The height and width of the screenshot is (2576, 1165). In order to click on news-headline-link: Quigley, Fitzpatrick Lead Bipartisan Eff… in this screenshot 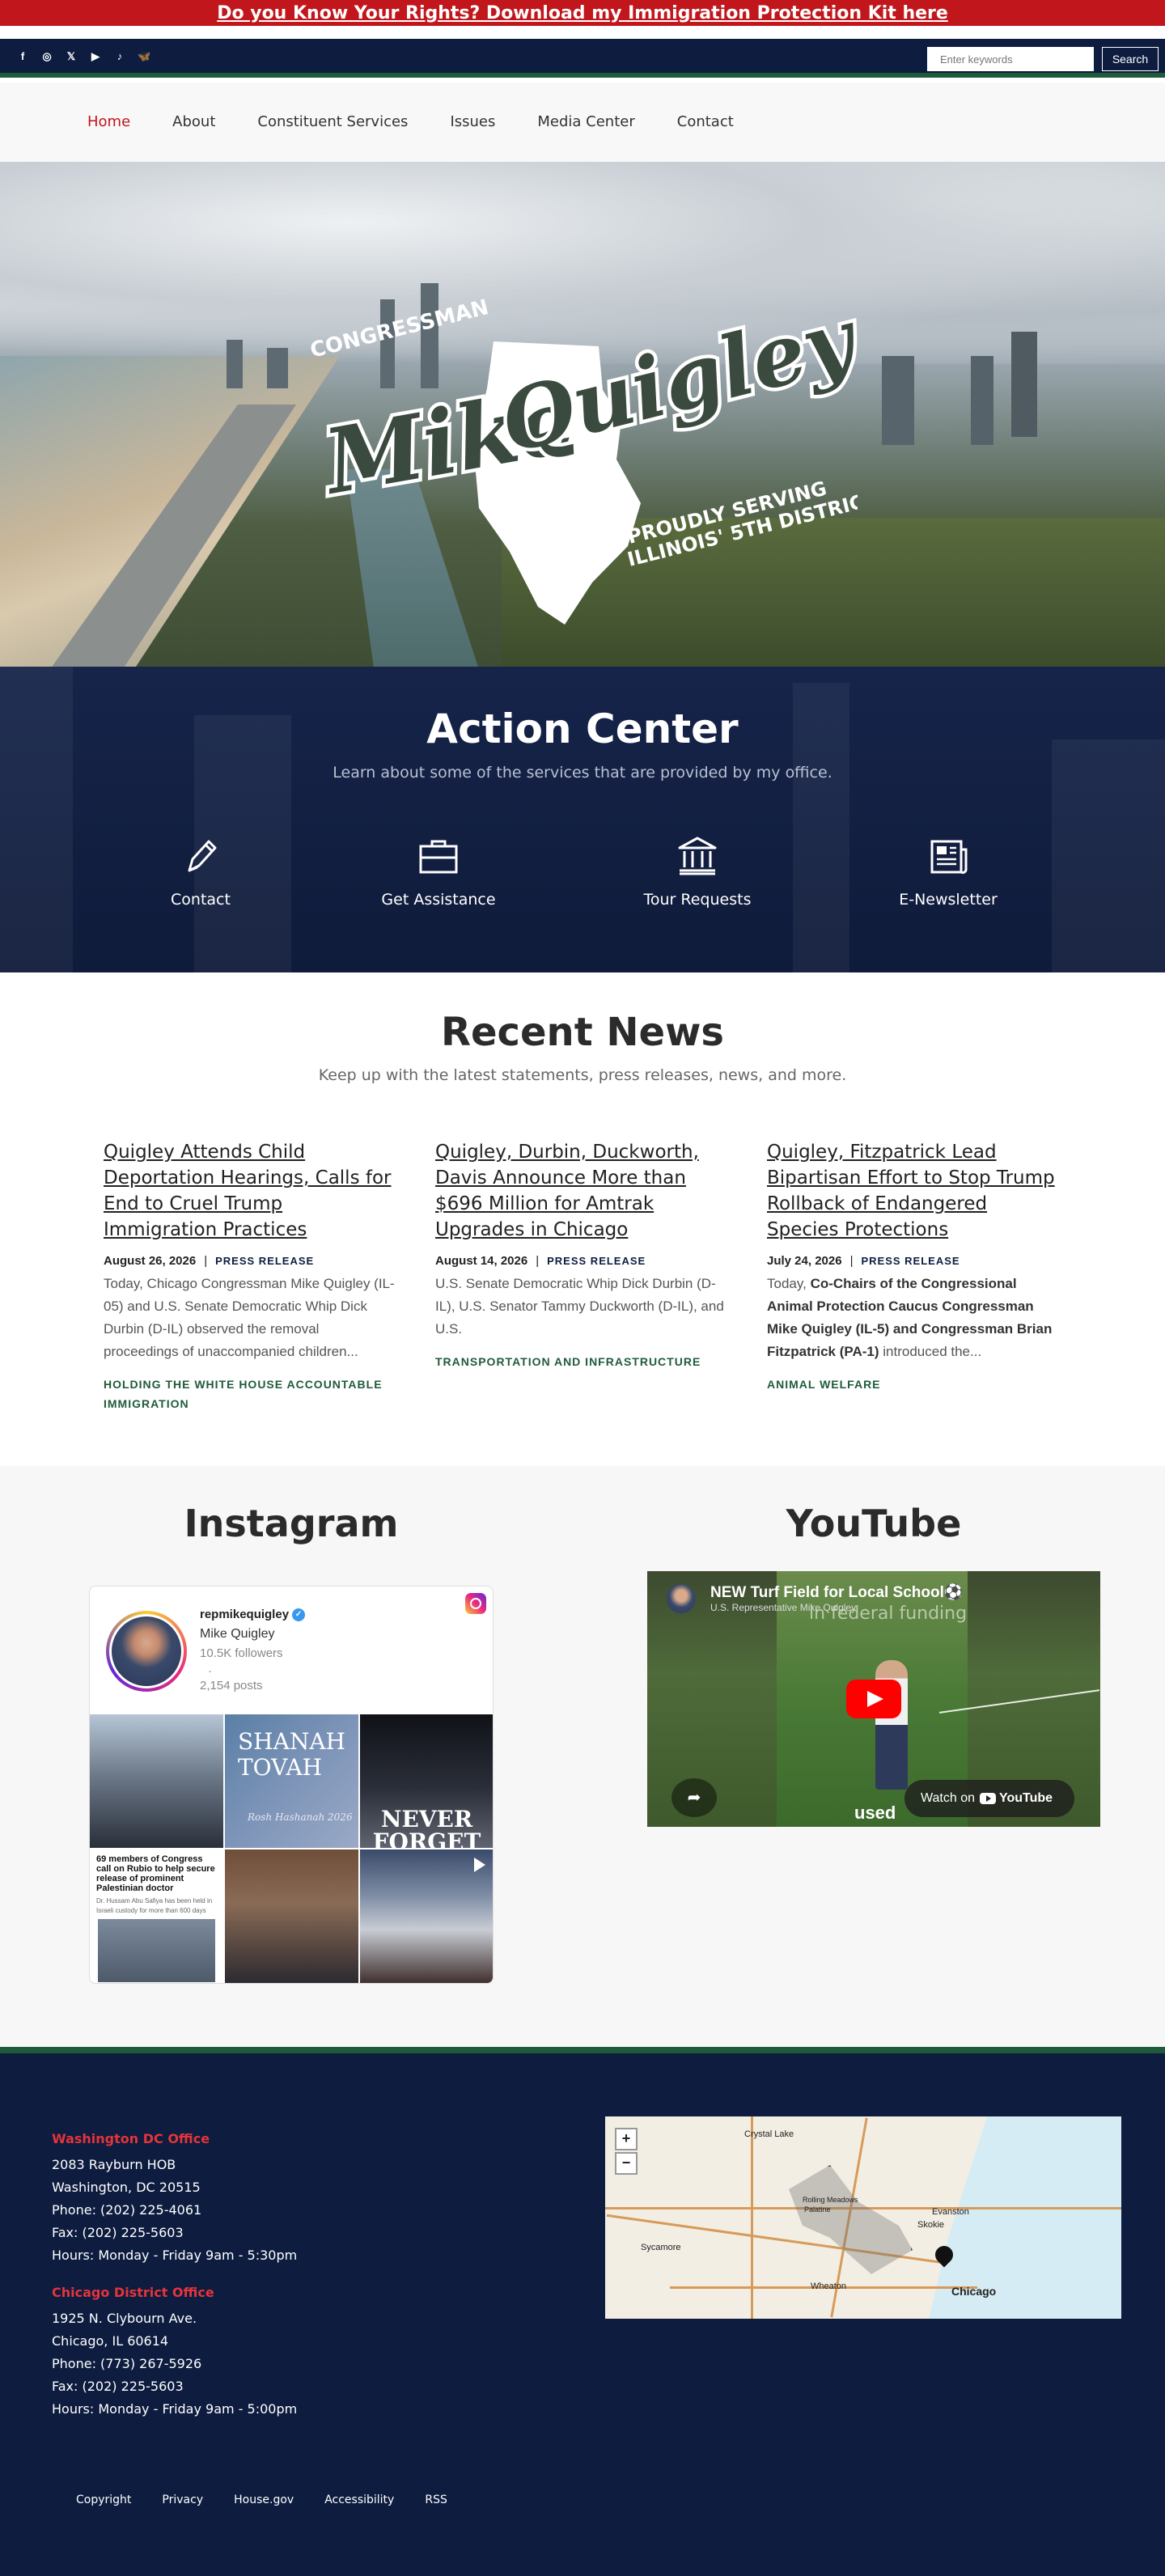, I will do `click(913, 1191)`.